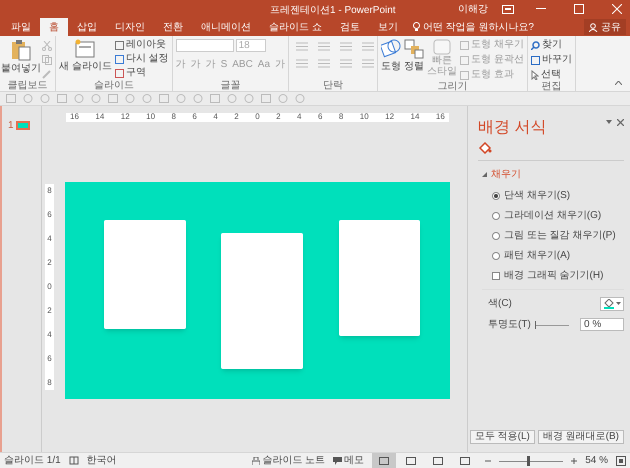  What do you see at coordinates (141, 59) in the screenshot?
I see `reset-button: 다시 설정` at bounding box center [141, 59].